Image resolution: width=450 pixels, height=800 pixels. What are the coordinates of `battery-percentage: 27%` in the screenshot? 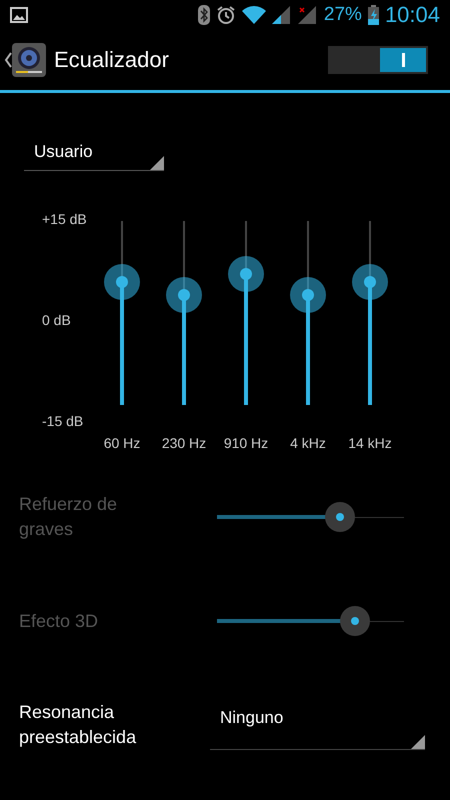 It's located at (343, 15).